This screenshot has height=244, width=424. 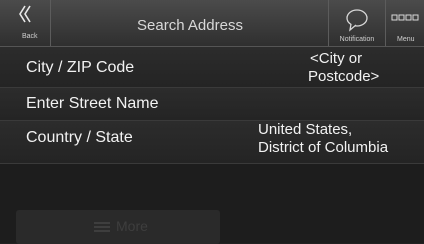 I want to click on notification-button: Notification, so click(x=357, y=23).